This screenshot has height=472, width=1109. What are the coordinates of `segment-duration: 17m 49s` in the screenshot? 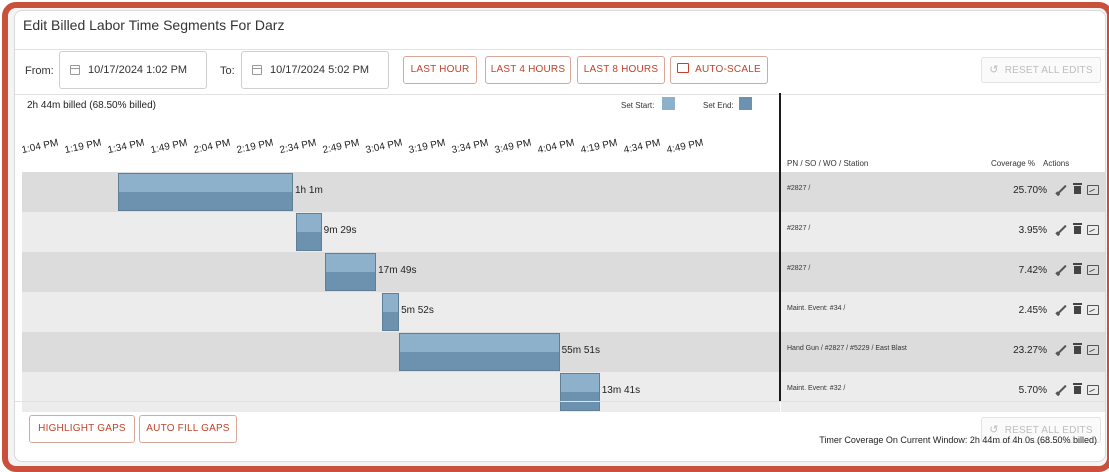 It's located at (397, 270).